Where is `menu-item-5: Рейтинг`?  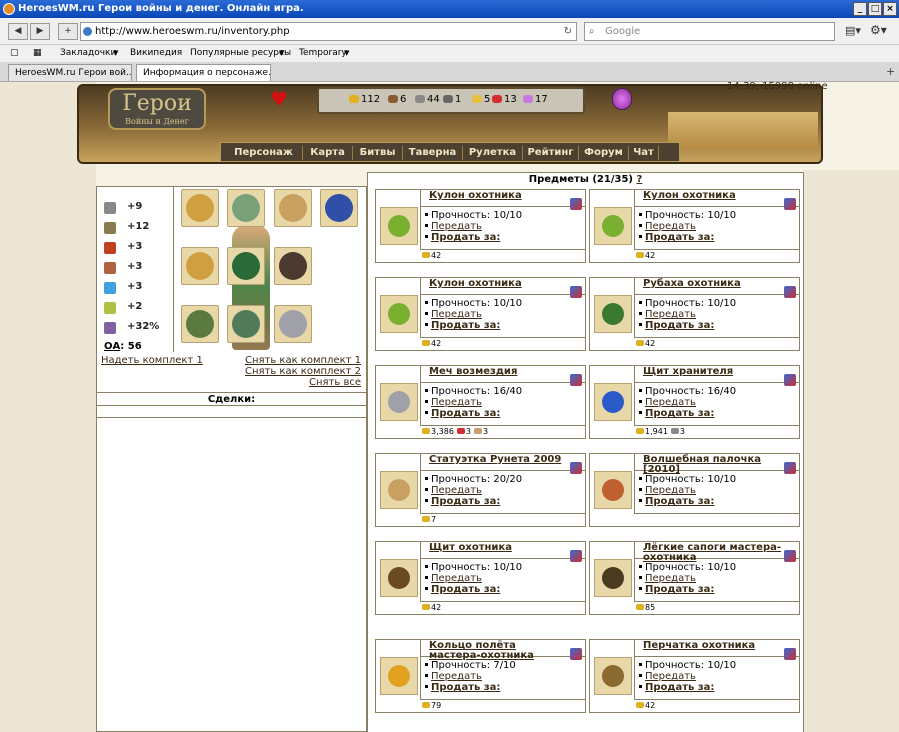
menu-item-5: Рейтинг is located at coordinates (551, 153).